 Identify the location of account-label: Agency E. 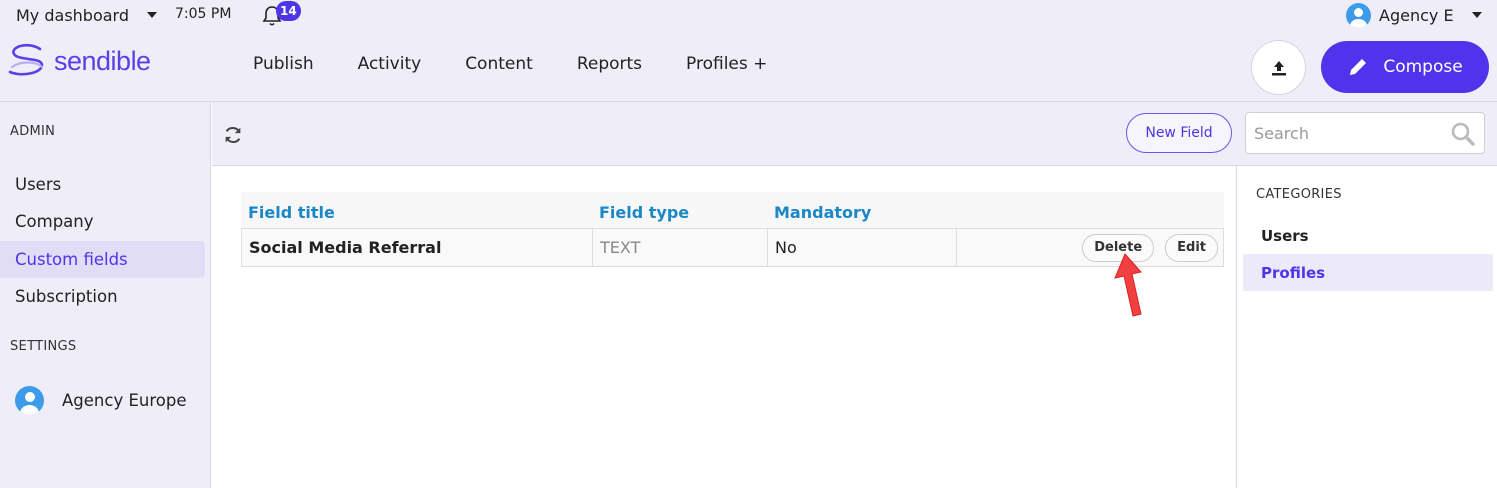
(1416, 15).